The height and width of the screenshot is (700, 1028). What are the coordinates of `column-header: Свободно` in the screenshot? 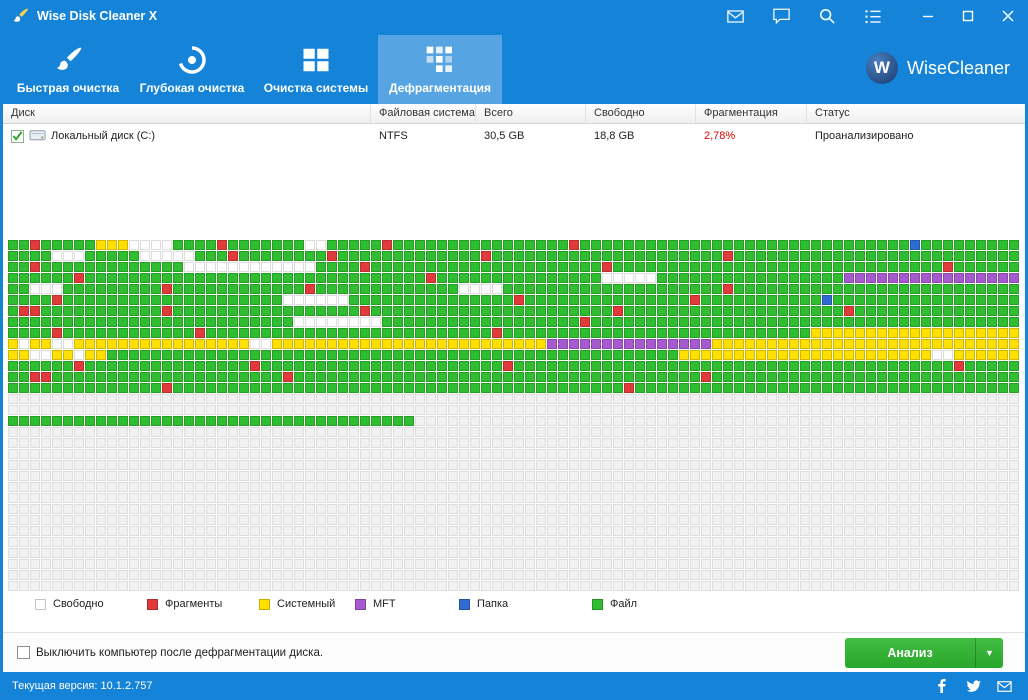 It's located at (641, 113).